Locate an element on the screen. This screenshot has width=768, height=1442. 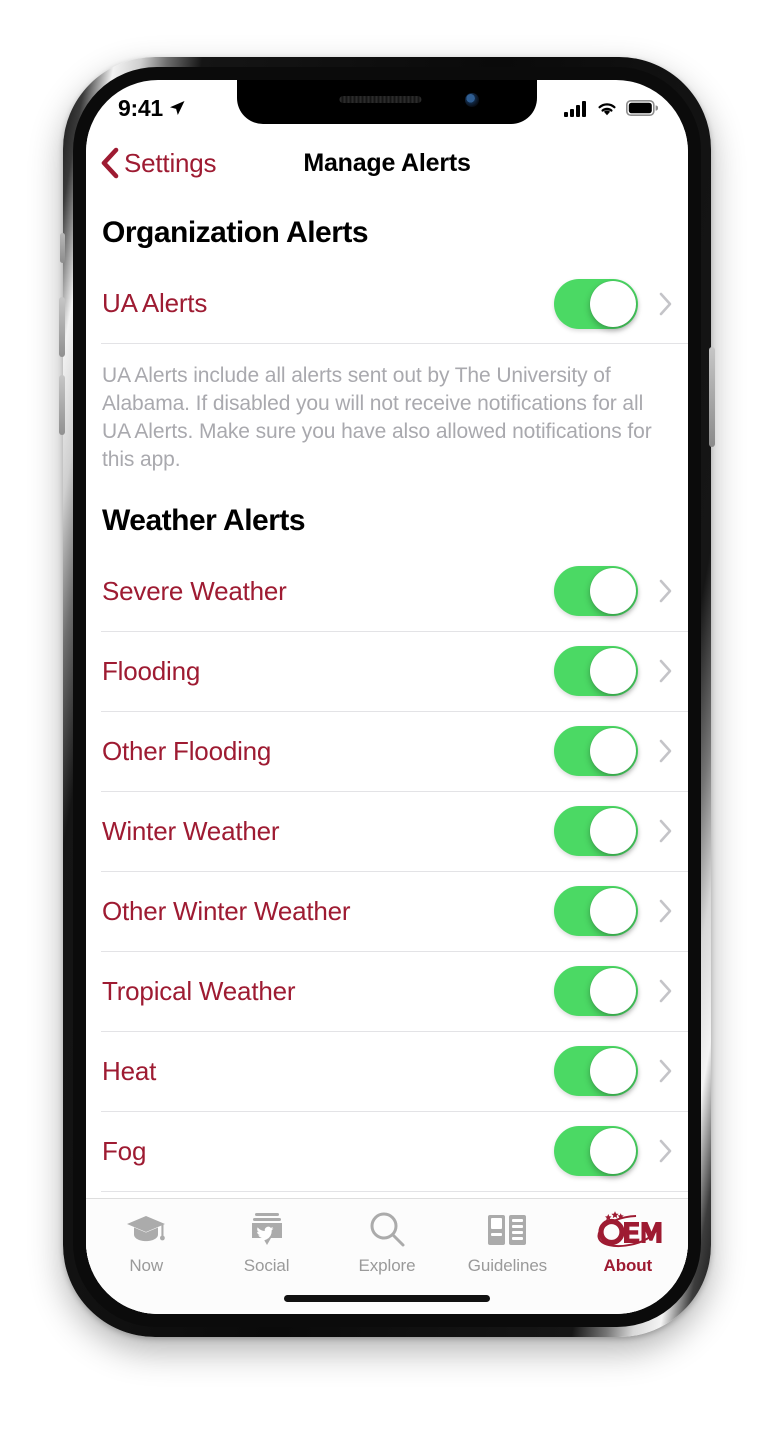
section-header-weather-alerts: Weather Alerts is located at coordinates (204, 520).